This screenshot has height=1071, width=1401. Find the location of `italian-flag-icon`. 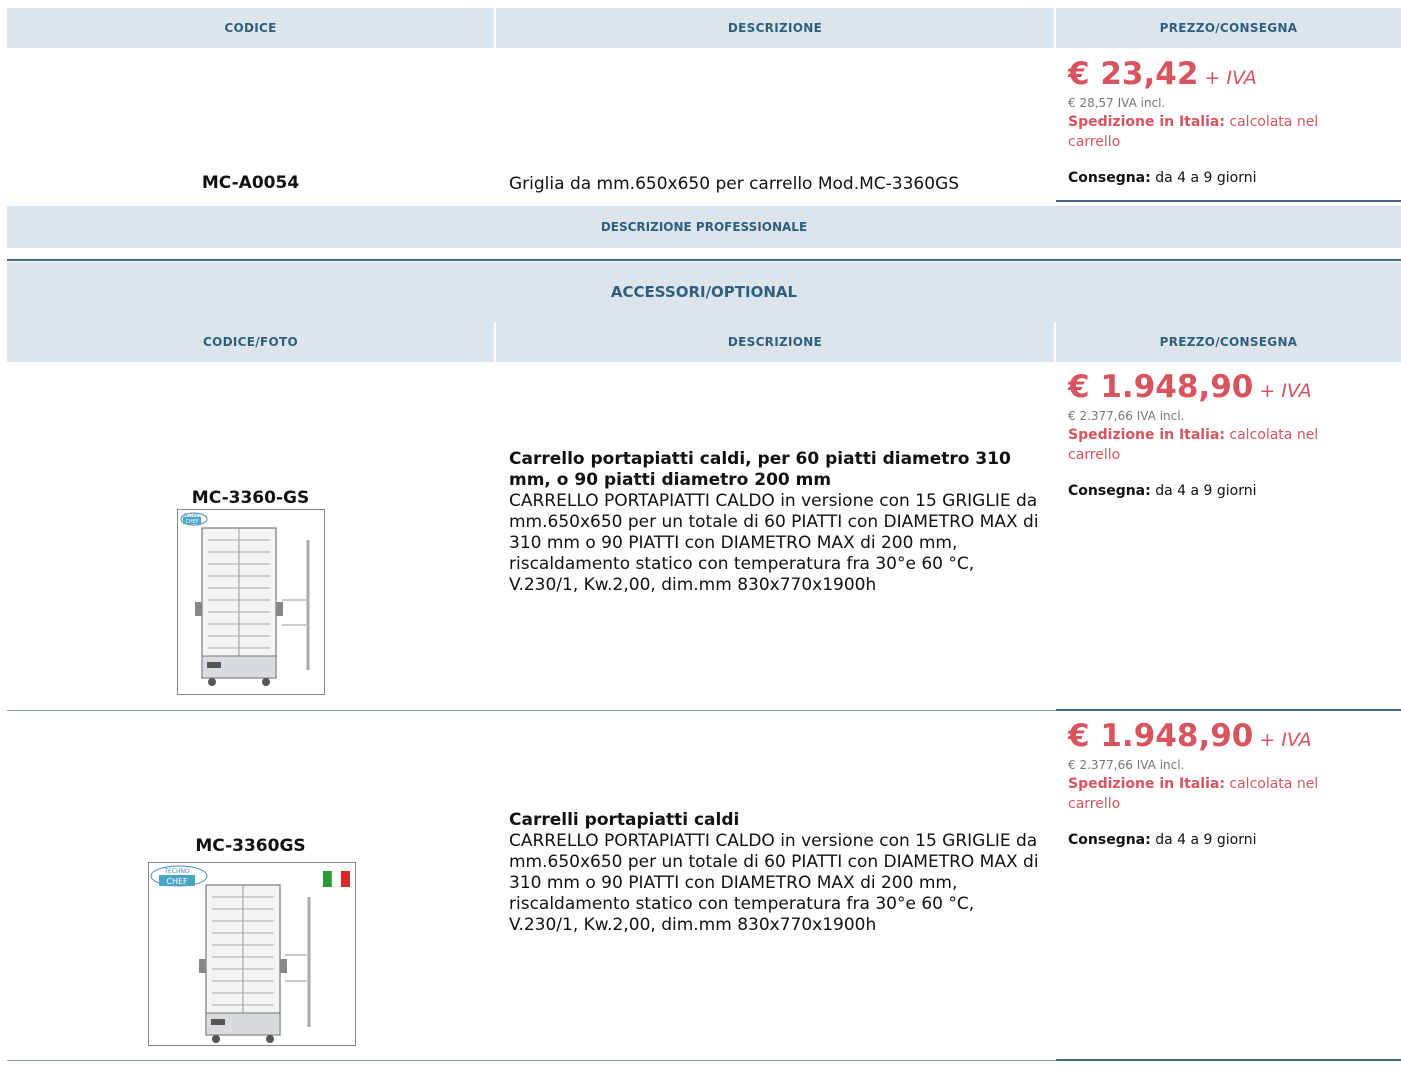

italian-flag-icon is located at coordinates (336, 879).